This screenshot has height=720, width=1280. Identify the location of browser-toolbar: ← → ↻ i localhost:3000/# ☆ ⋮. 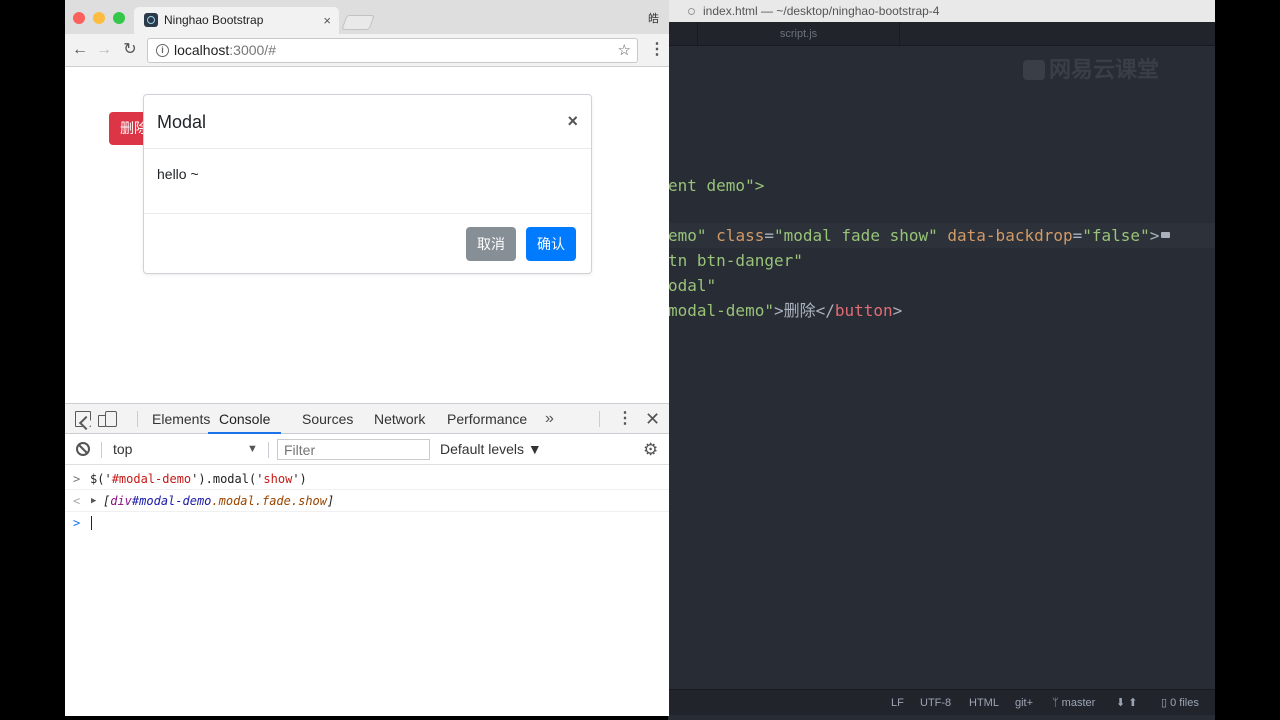
(367, 50).